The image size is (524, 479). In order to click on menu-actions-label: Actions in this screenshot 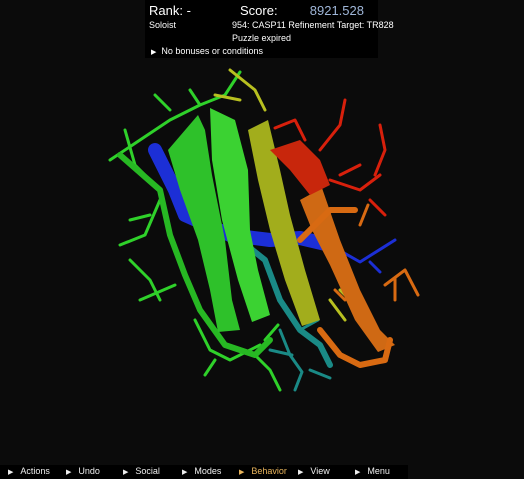, I will do `click(35, 471)`.